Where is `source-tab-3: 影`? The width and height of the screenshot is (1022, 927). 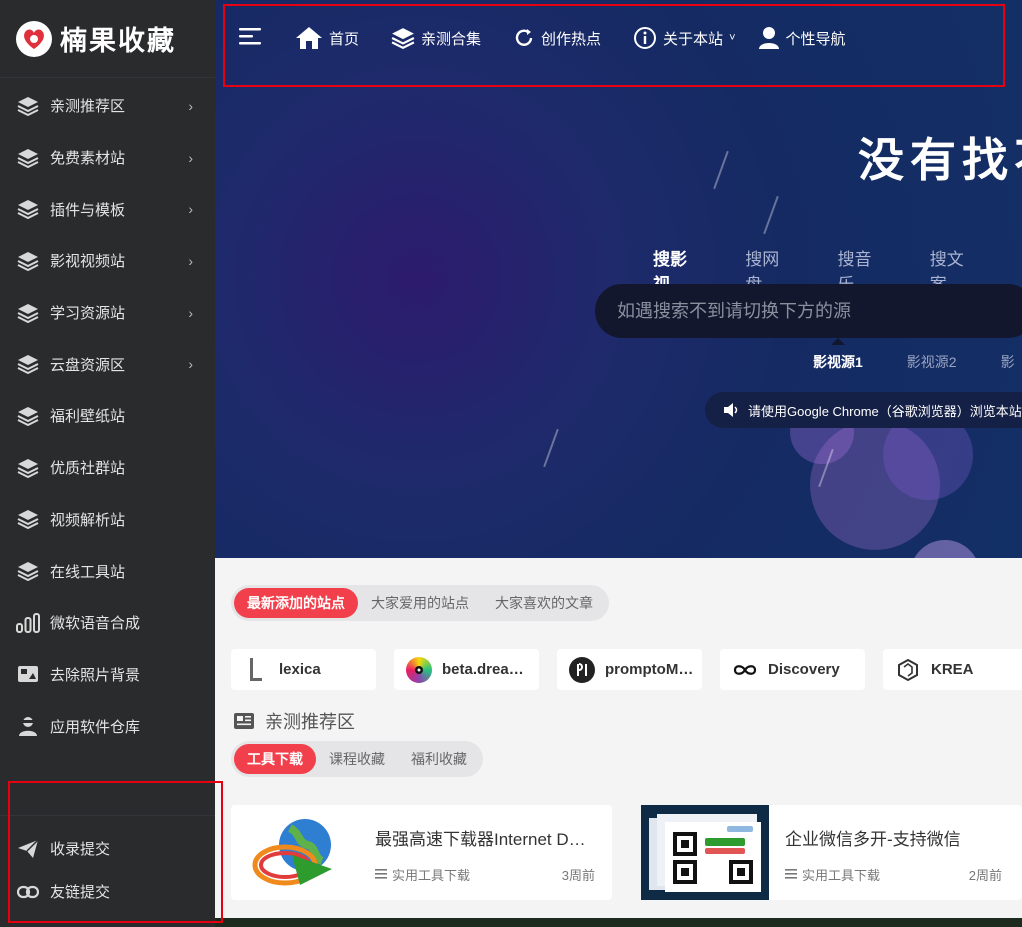
source-tab-3: 影 is located at coordinates (1008, 362).